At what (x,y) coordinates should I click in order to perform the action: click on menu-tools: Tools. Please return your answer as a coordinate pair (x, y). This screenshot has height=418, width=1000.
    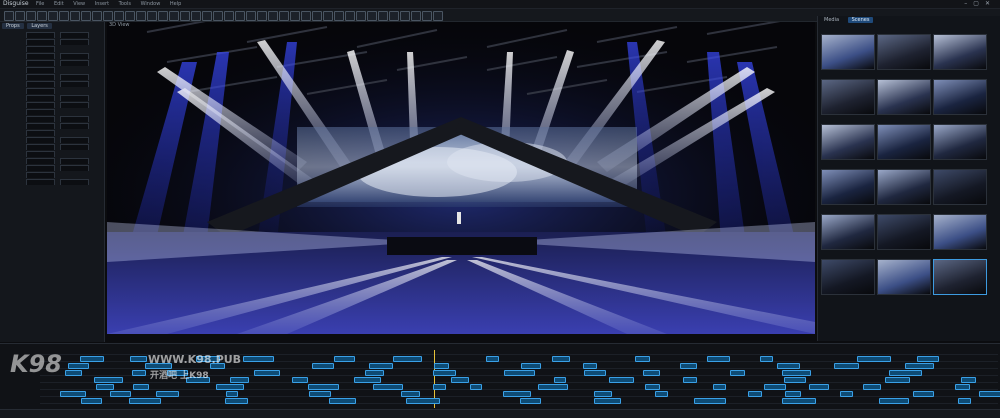
    Looking at the image, I should click on (125, 4).